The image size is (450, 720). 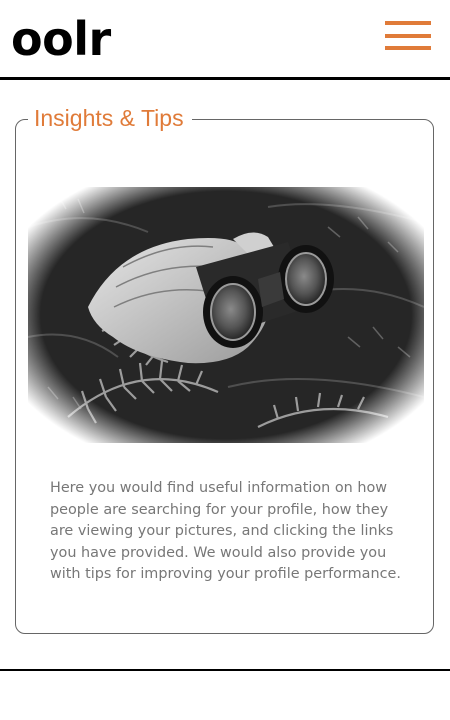 I want to click on app-logo: oolr, so click(x=61, y=39).